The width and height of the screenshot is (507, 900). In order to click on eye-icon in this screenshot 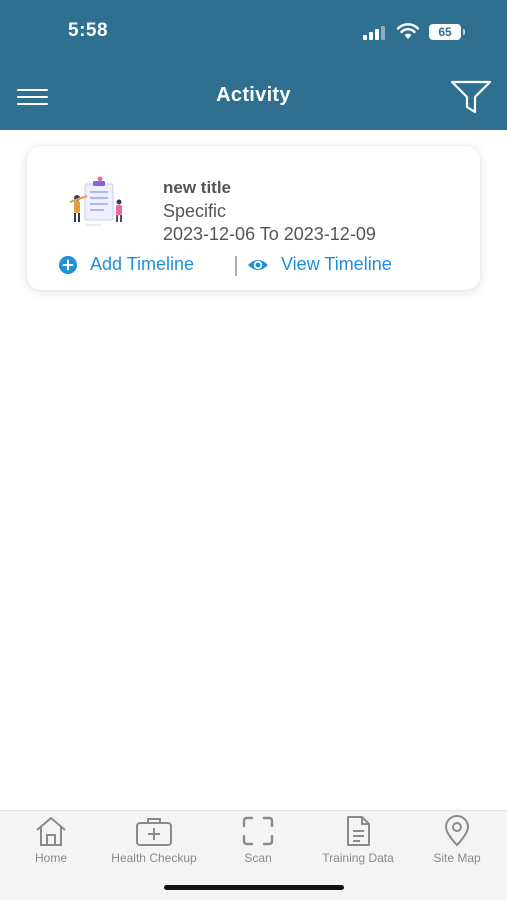, I will do `click(258, 264)`.